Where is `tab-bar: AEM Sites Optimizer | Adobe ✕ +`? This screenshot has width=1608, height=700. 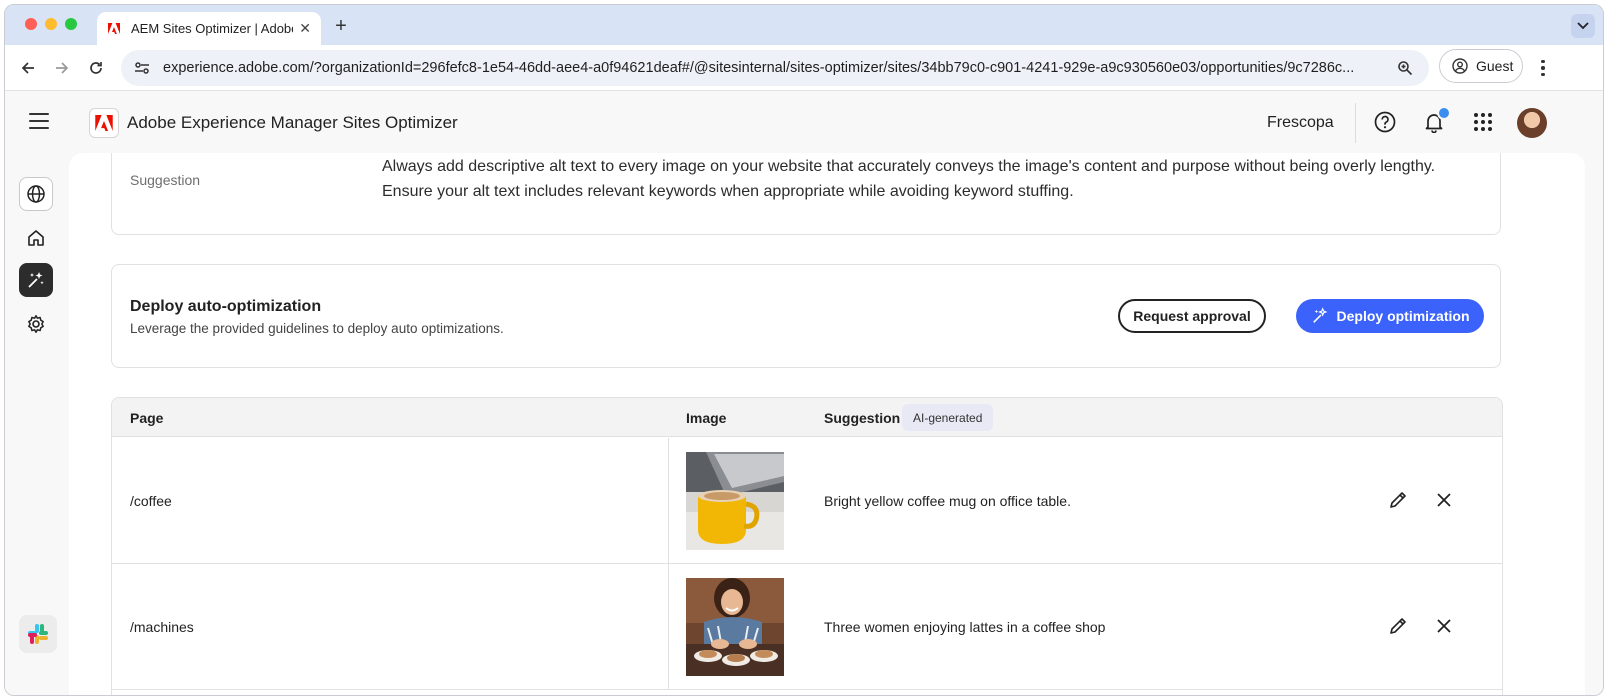
tab-bar: AEM Sites Optimizer | Adobe ✕ + is located at coordinates (804, 25).